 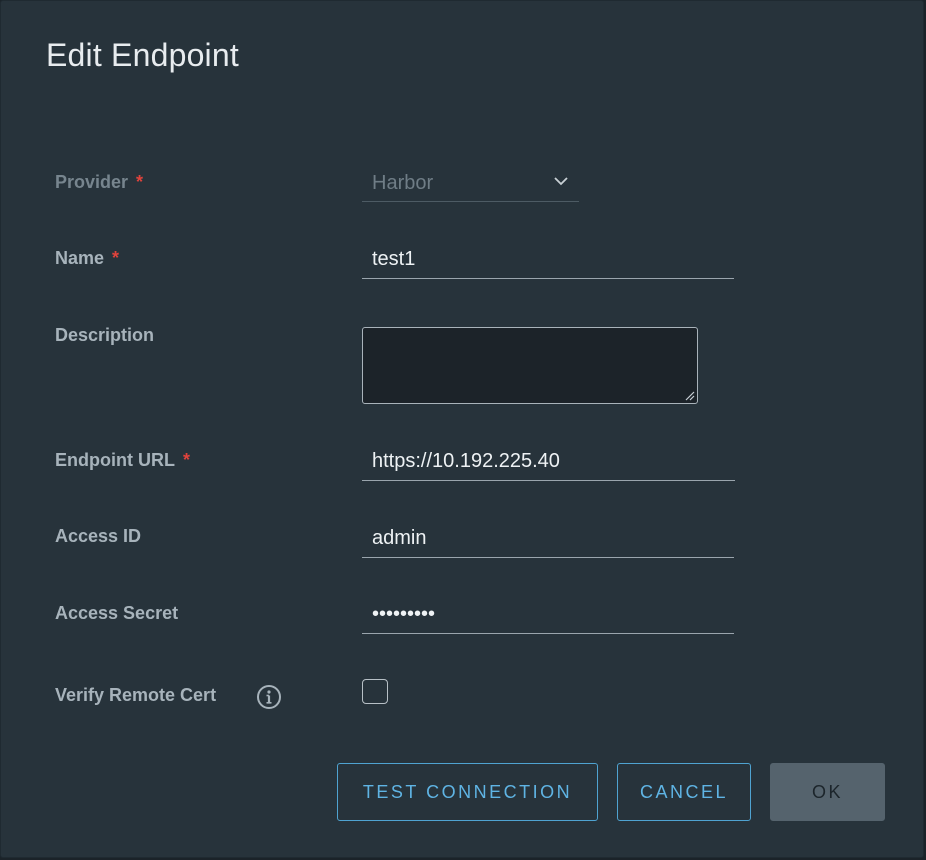 I want to click on name-label: Name *, so click(x=87, y=258).